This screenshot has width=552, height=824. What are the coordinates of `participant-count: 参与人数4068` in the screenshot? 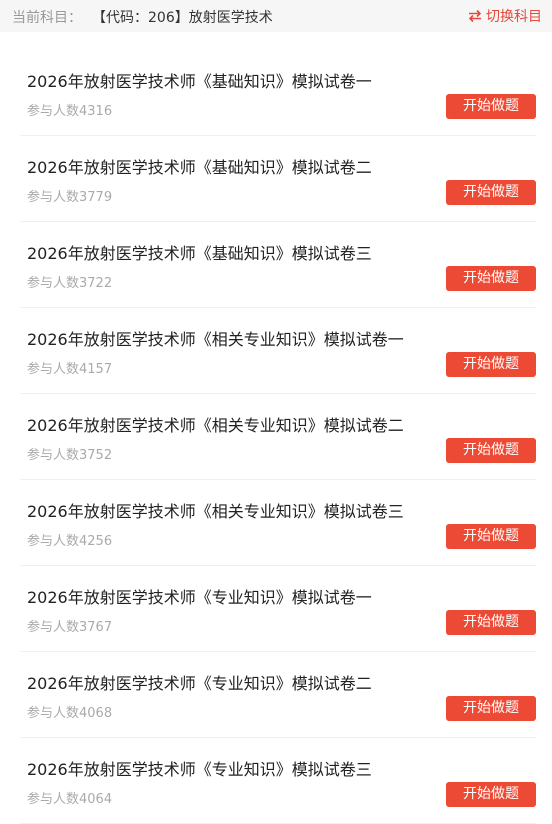 It's located at (70, 713).